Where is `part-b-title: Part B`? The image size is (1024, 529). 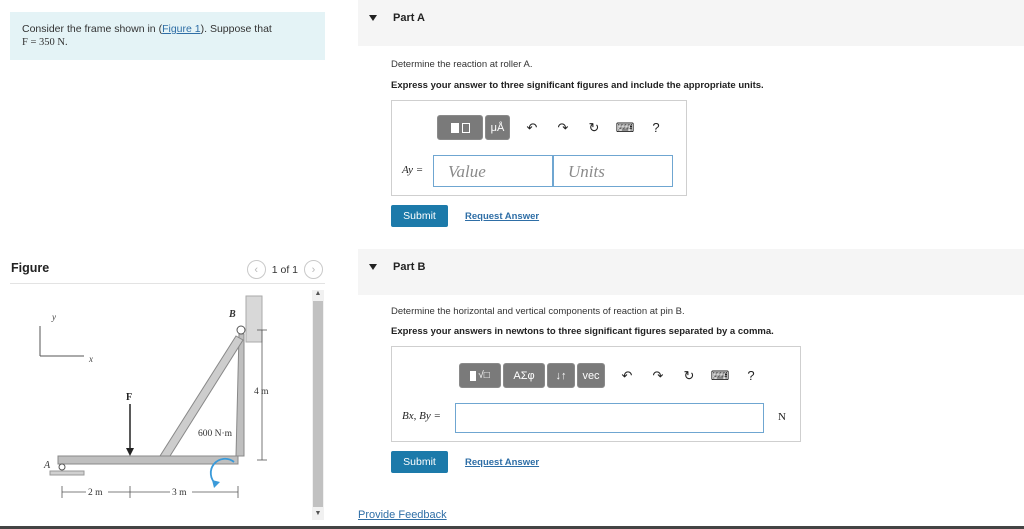
part-b-title: Part B is located at coordinates (409, 267).